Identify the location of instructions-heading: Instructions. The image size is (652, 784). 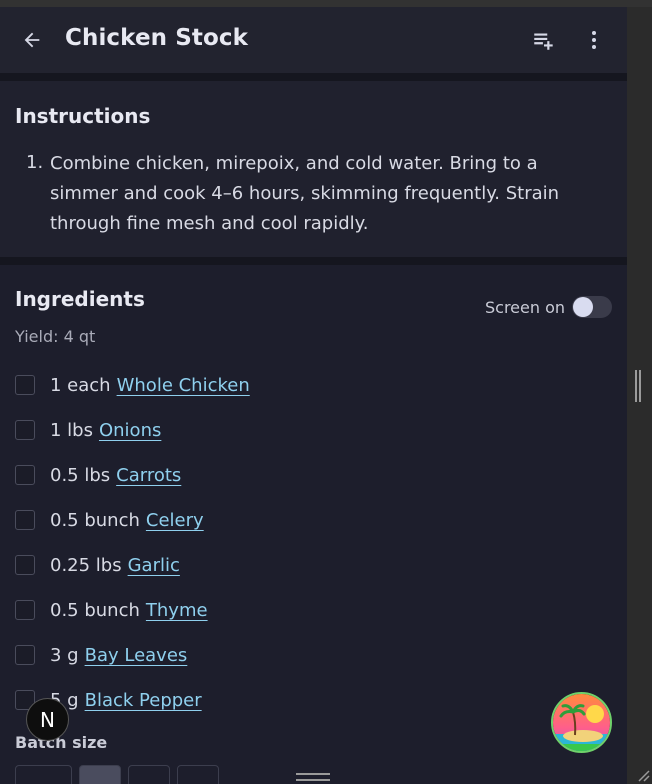
(83, 116).